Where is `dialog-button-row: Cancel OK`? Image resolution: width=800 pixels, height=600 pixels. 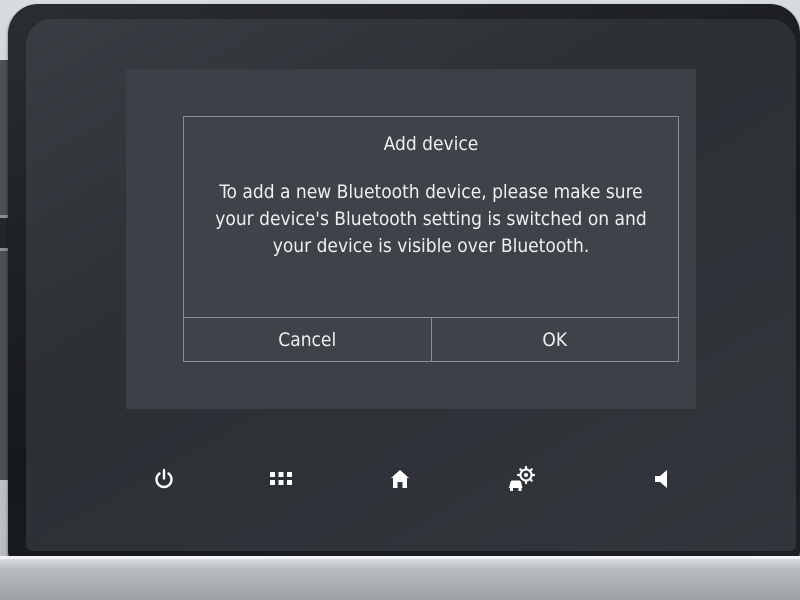 dialog-button-row: Cancel OK is located at coordinates (431, 339).